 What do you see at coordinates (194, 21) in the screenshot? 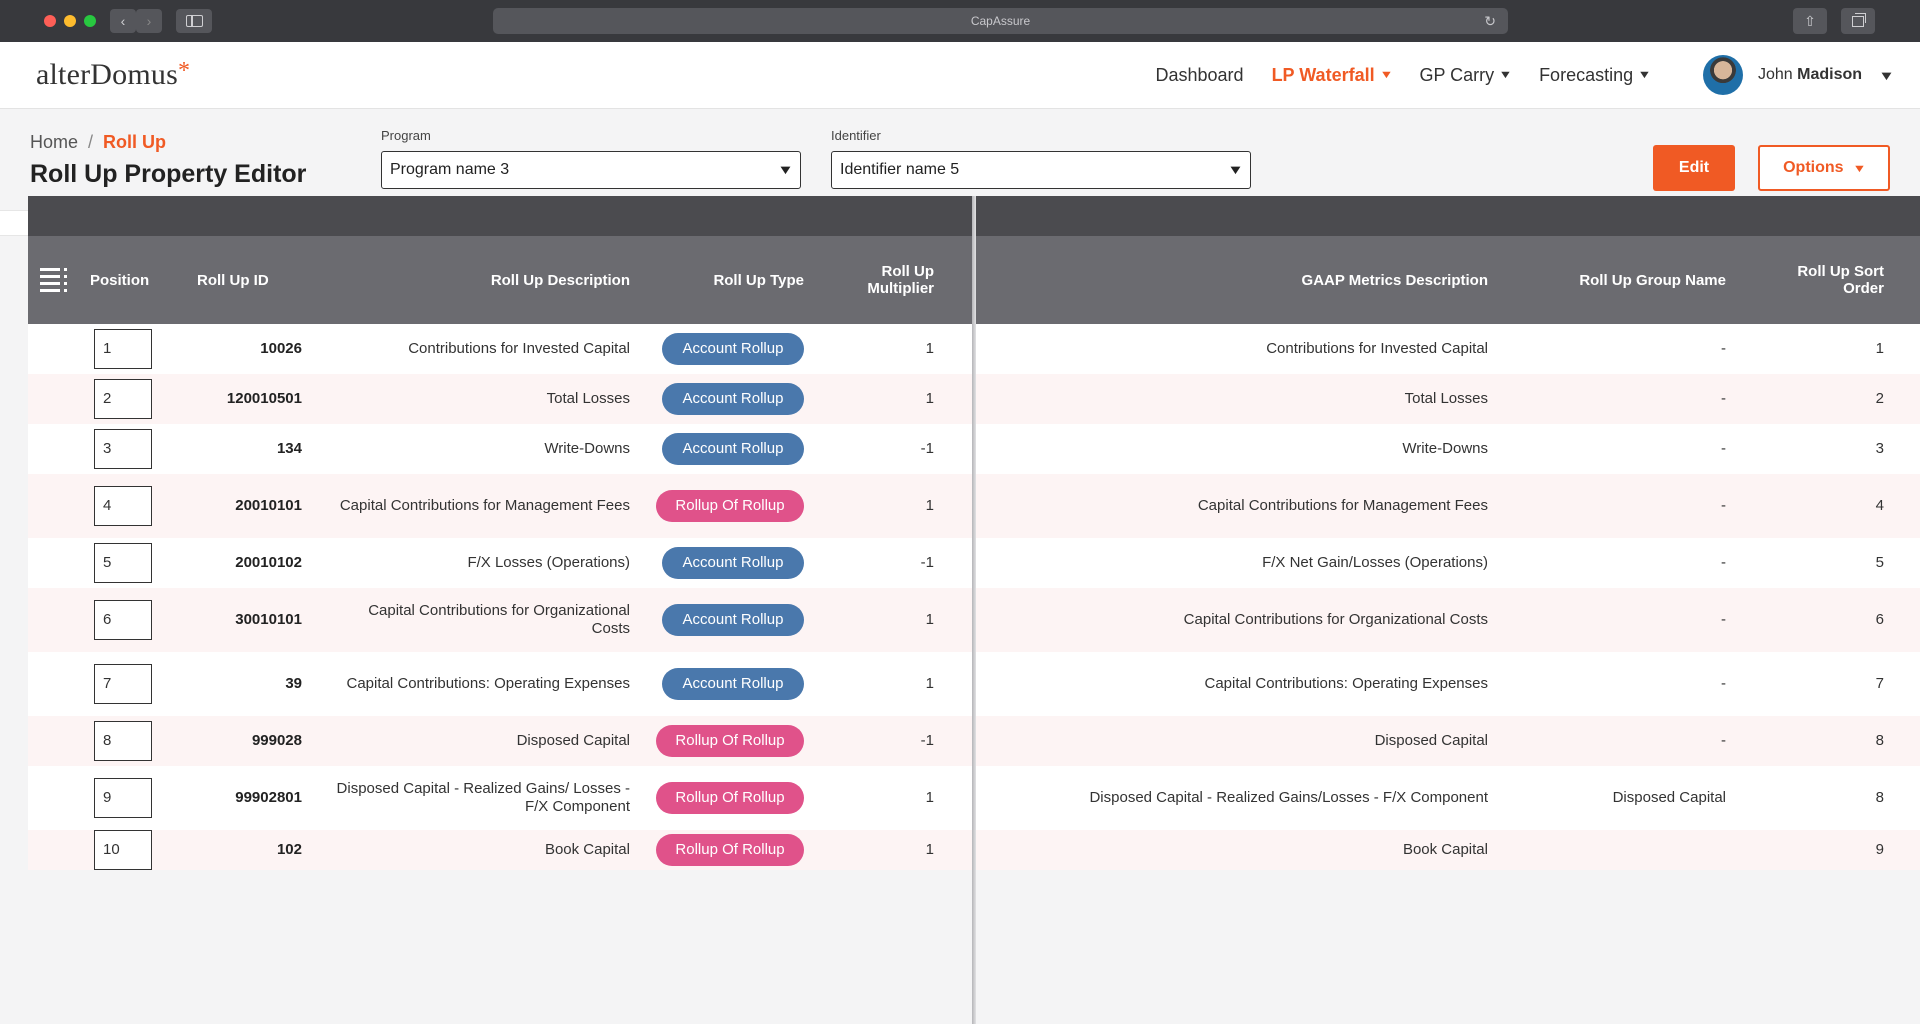
I see `sidebar-toggle-icon` at bounding box center [194, 21].